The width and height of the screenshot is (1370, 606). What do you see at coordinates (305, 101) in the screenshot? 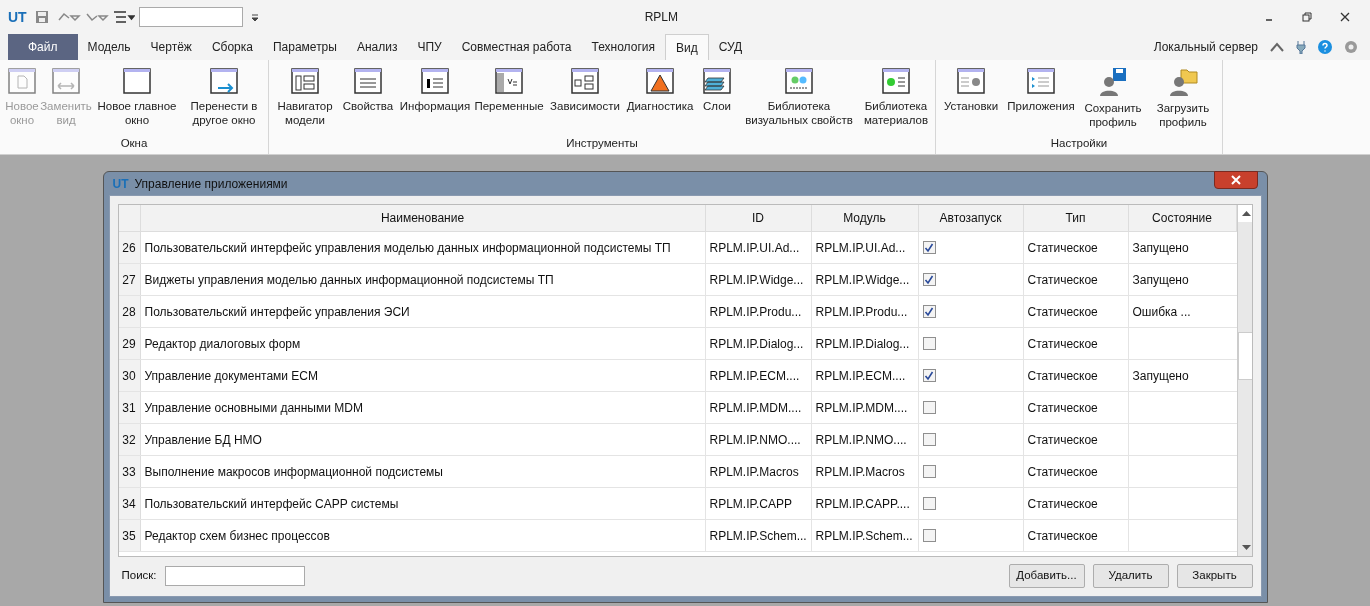
I see `ribbon-button: Навигатор модели` at bounding box center [305, 101].